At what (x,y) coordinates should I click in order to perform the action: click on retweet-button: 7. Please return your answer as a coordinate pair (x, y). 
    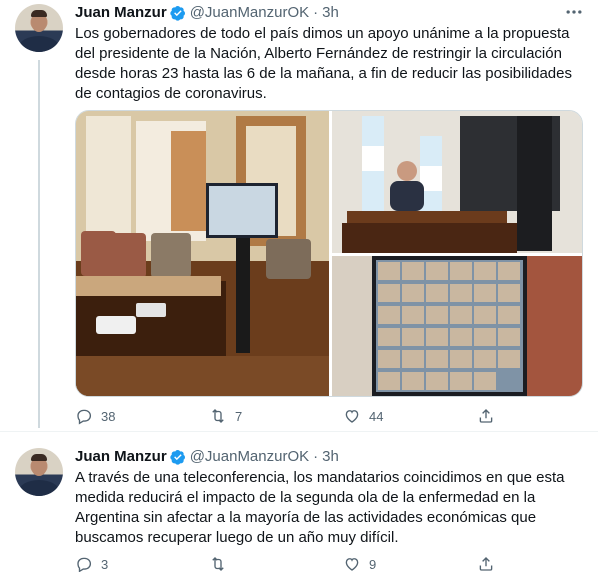
    Looking at the image, I should click on (276, 416).